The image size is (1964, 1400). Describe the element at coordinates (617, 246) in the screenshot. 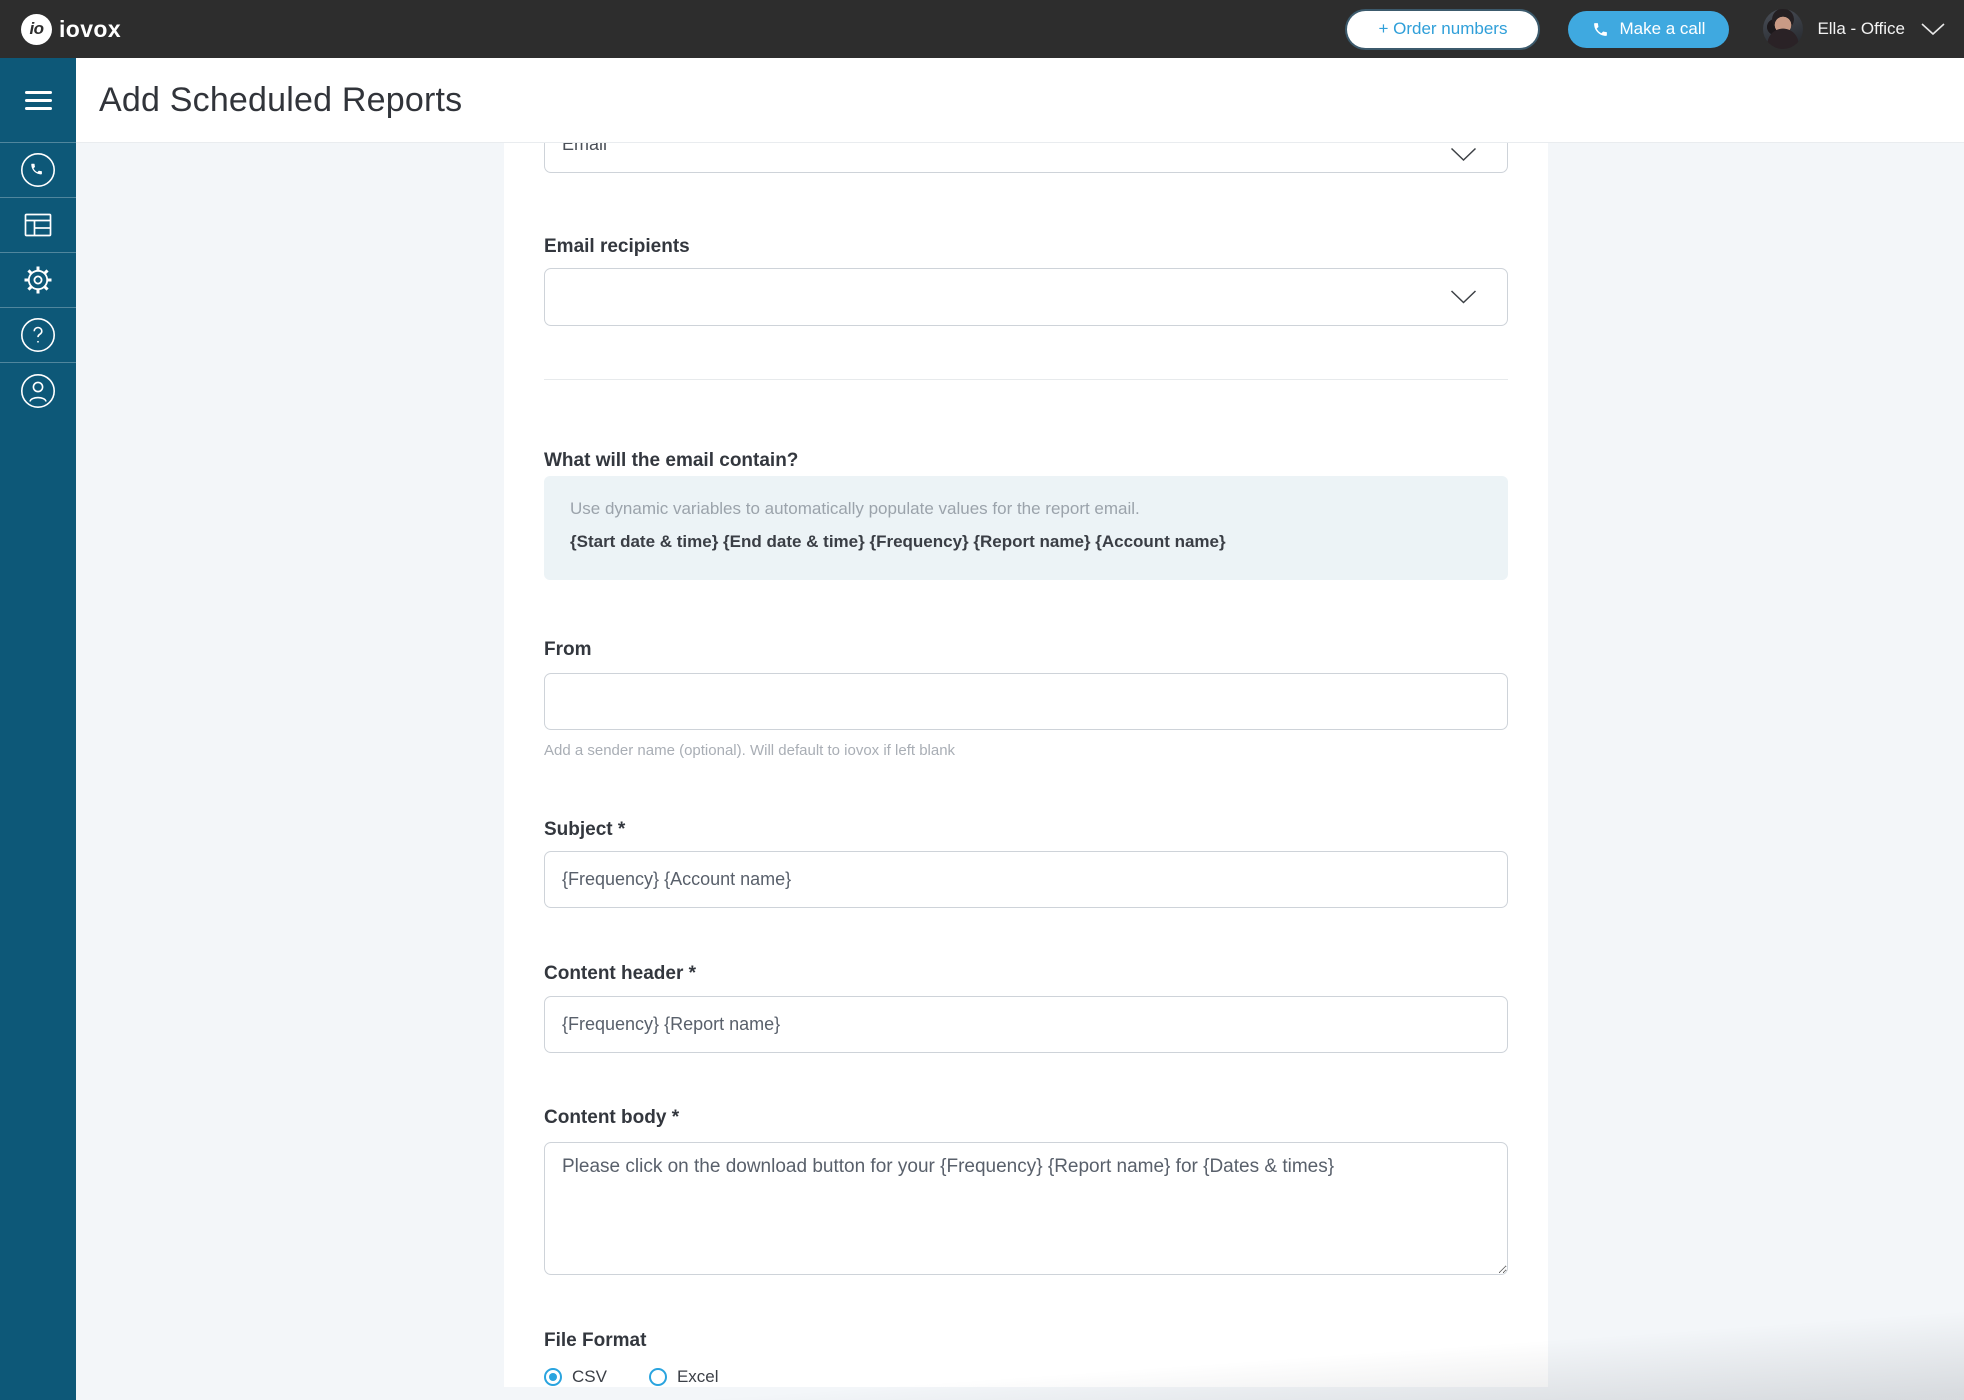

I see `email-recipients-label: Email recipients` at that location.